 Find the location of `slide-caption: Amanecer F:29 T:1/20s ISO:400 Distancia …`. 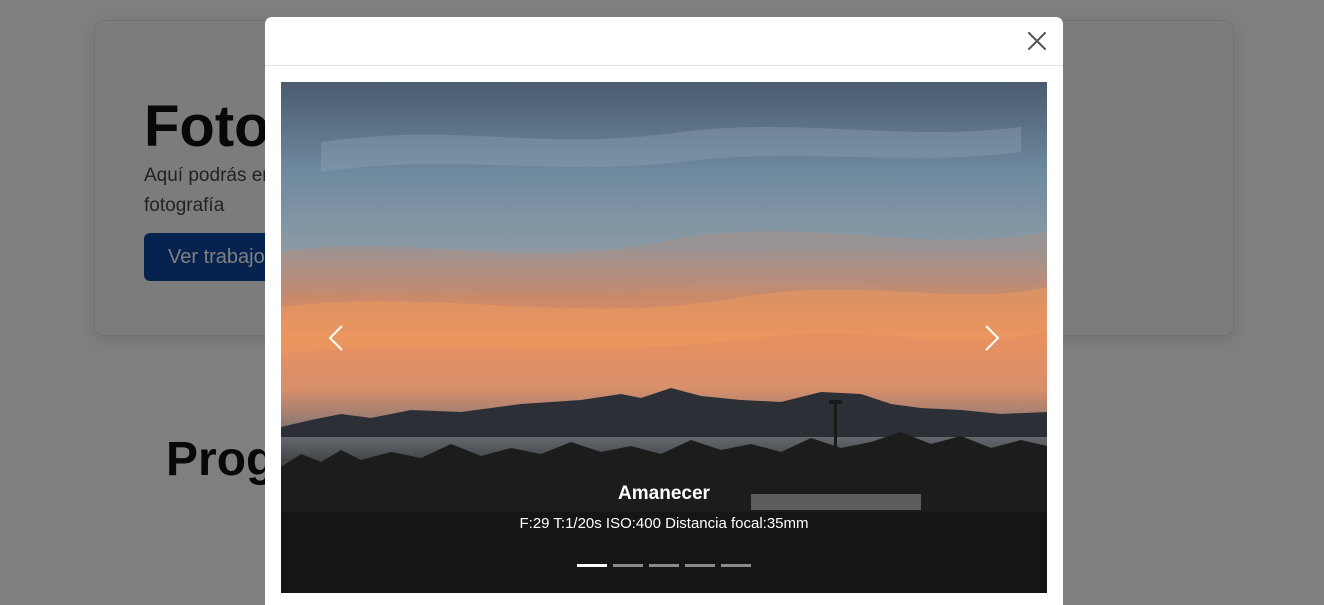

slide-caption: Amanecer F:29 T:1/20s ISO:400 Distancia … is located at coordinates (664, 508).